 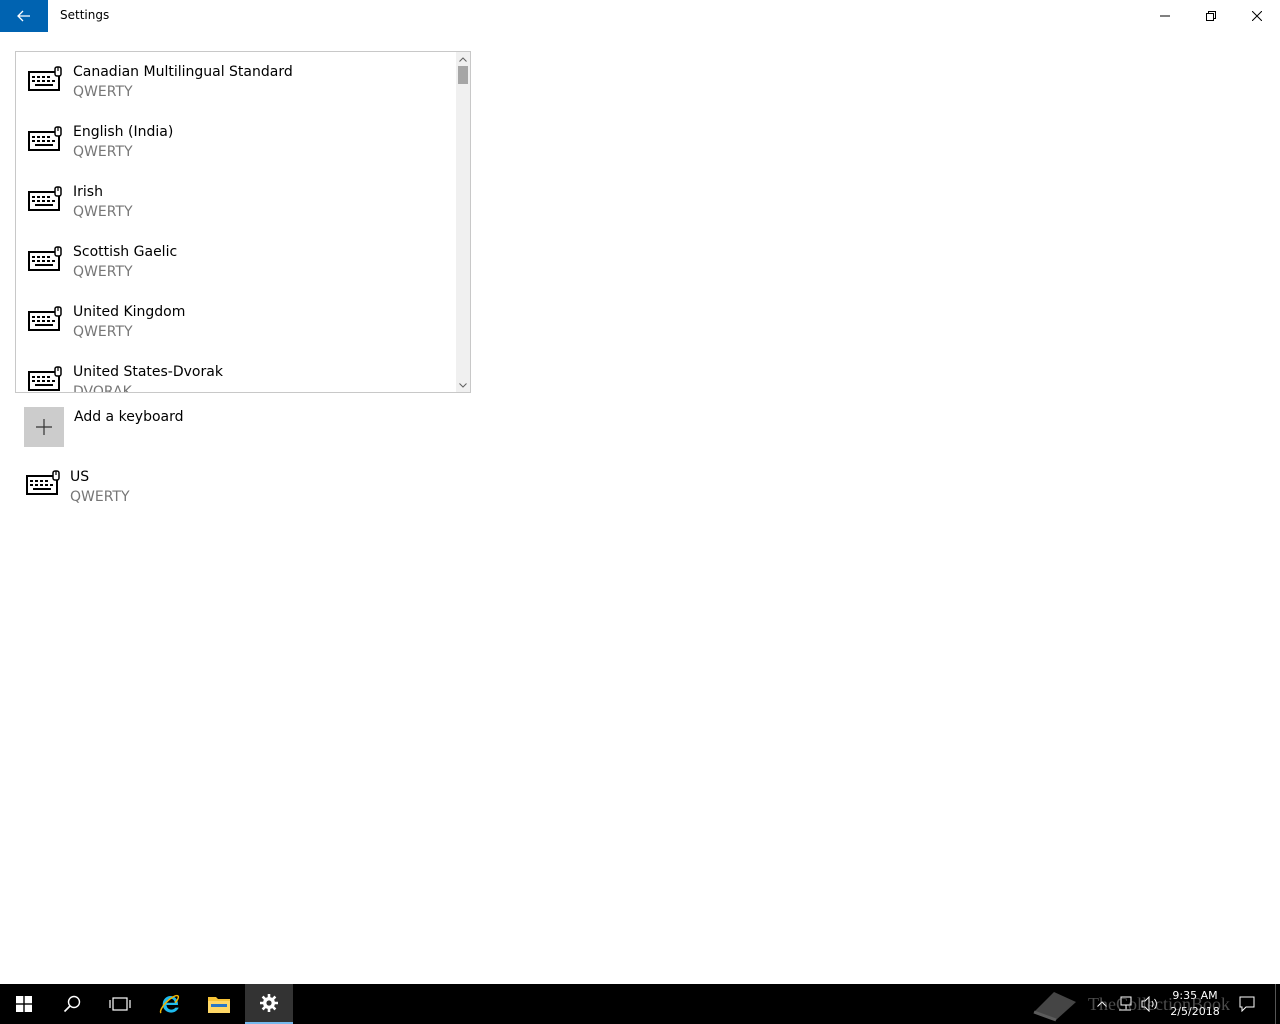 I want to click on search-button, so click(x=72, y=1004).